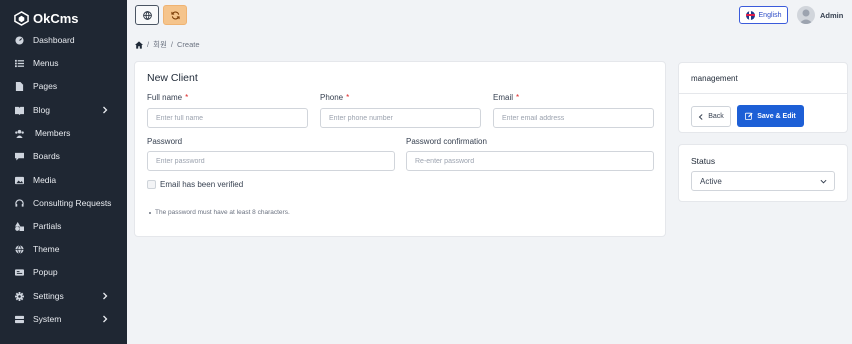 The image size is (852, 344). Describe the element at coordinates (506, 97) in the screenshot. I see `email-label: Email *` at that location.